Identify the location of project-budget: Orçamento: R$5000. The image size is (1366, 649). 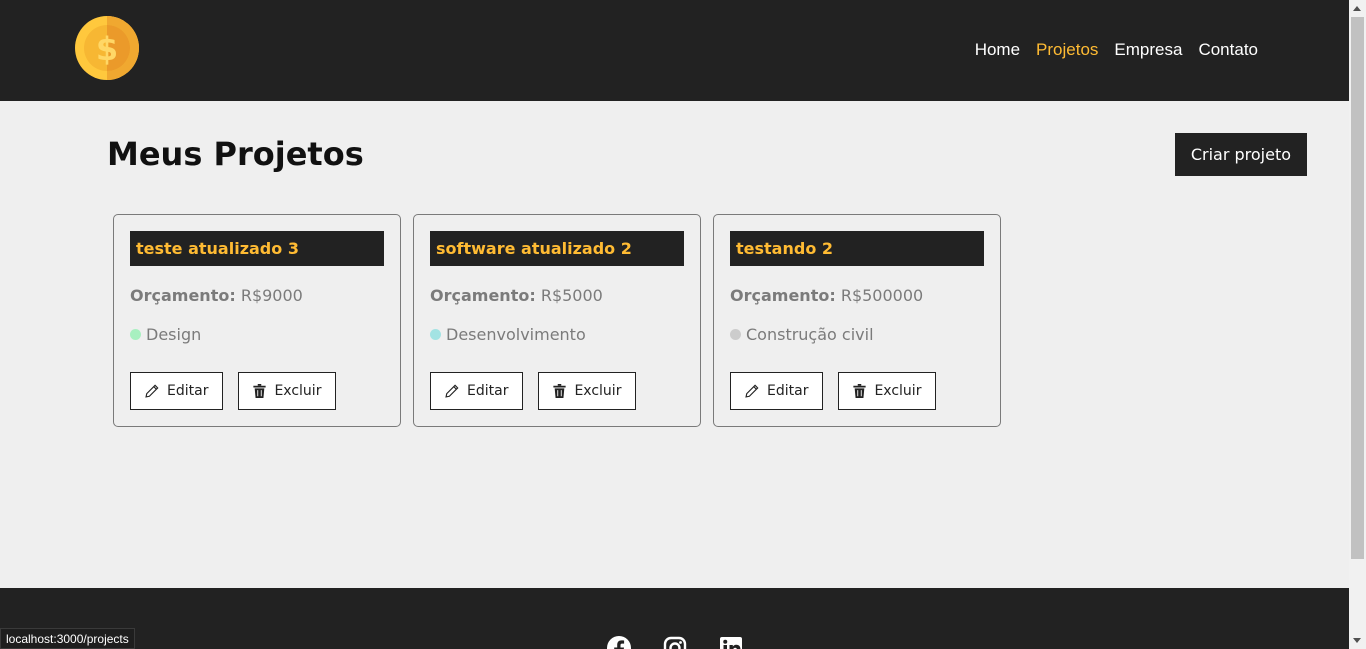
(557, 295).